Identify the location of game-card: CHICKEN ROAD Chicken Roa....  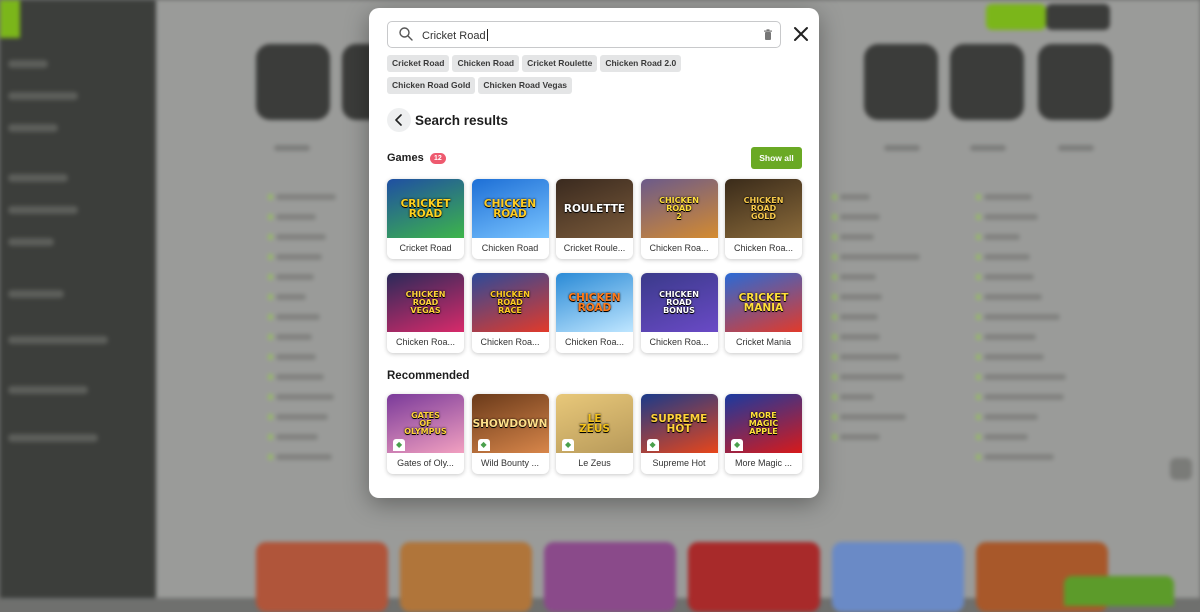
(594, 313).